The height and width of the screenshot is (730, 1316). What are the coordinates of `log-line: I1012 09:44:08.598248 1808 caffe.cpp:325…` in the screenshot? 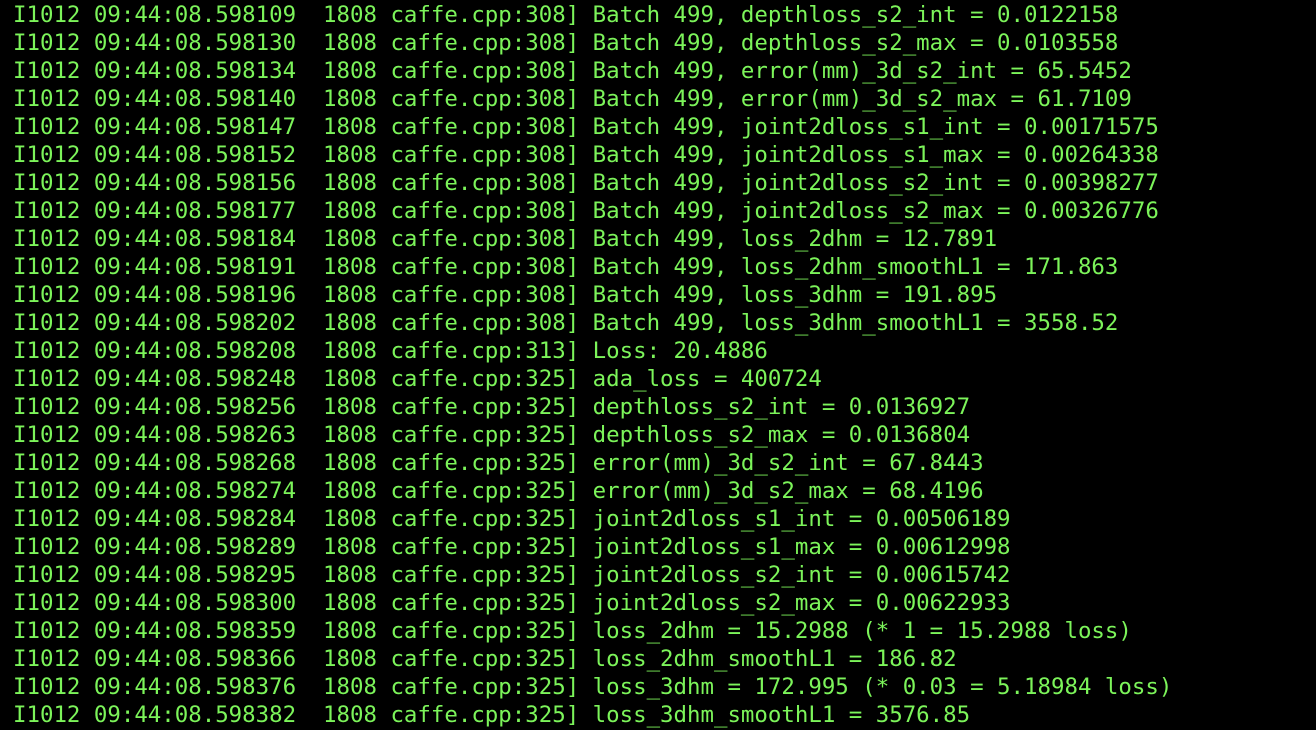 It's located at (417, 379).